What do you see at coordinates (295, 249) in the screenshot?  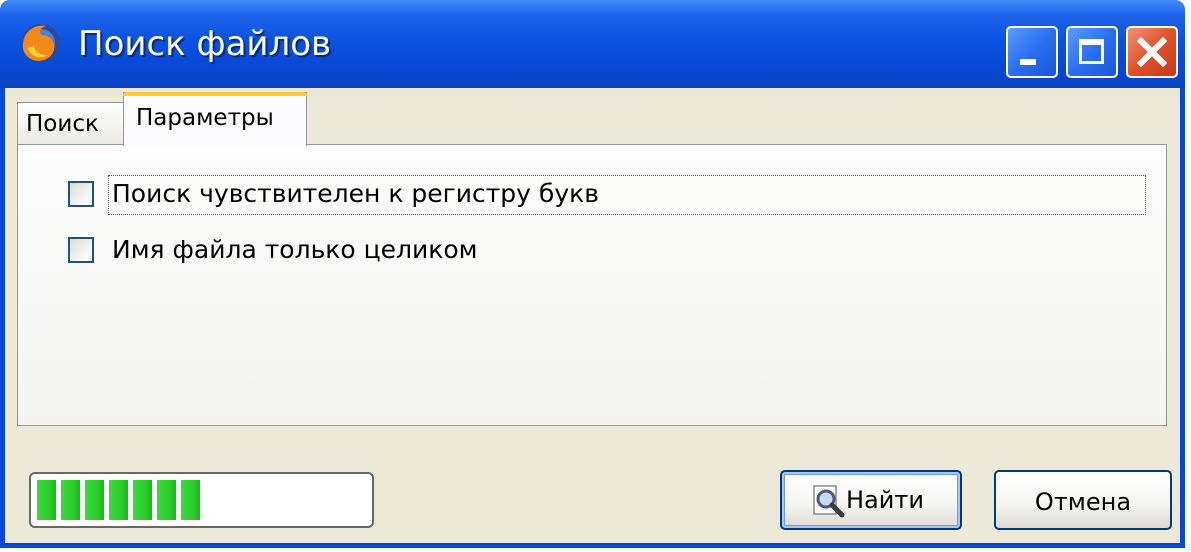 I see `whole-filename-label: Имя файла только целиком` at bounding box center [295, 249].